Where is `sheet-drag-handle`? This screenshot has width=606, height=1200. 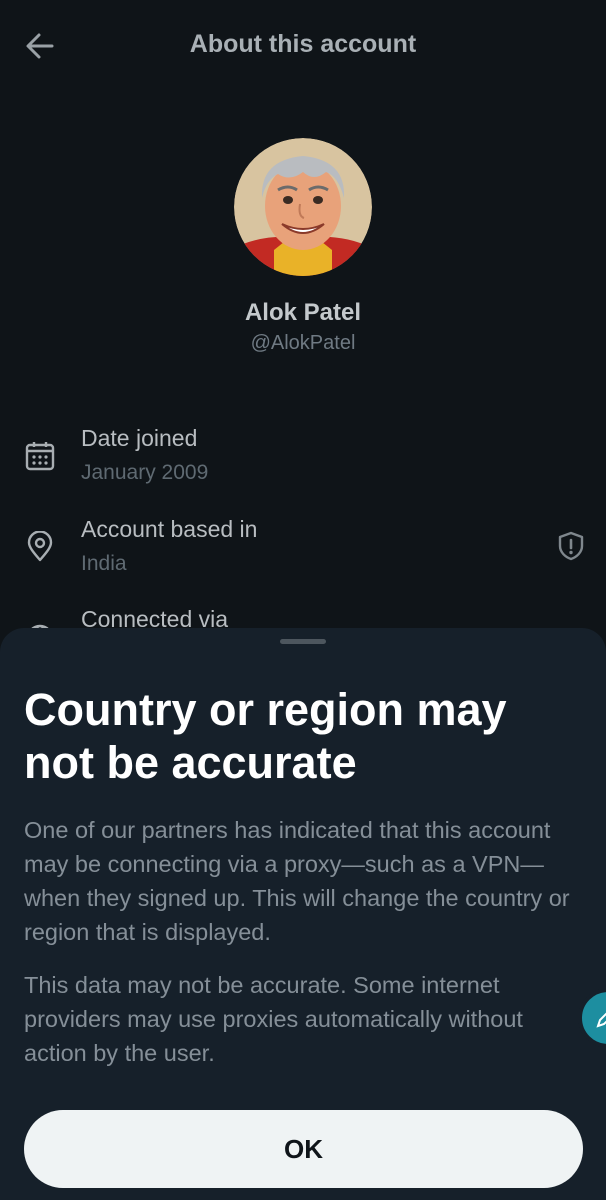
sheet-drag-handle is located at coordinates (303, 641).